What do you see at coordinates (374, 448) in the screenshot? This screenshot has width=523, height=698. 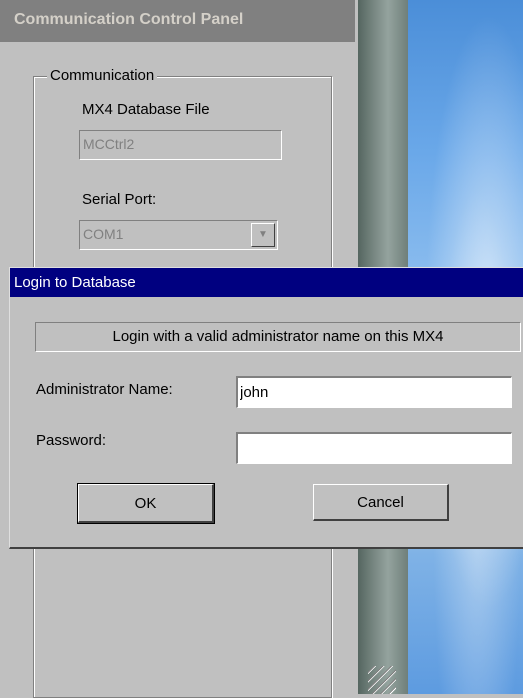 I see `password-input` at bounding box center [374, 448].